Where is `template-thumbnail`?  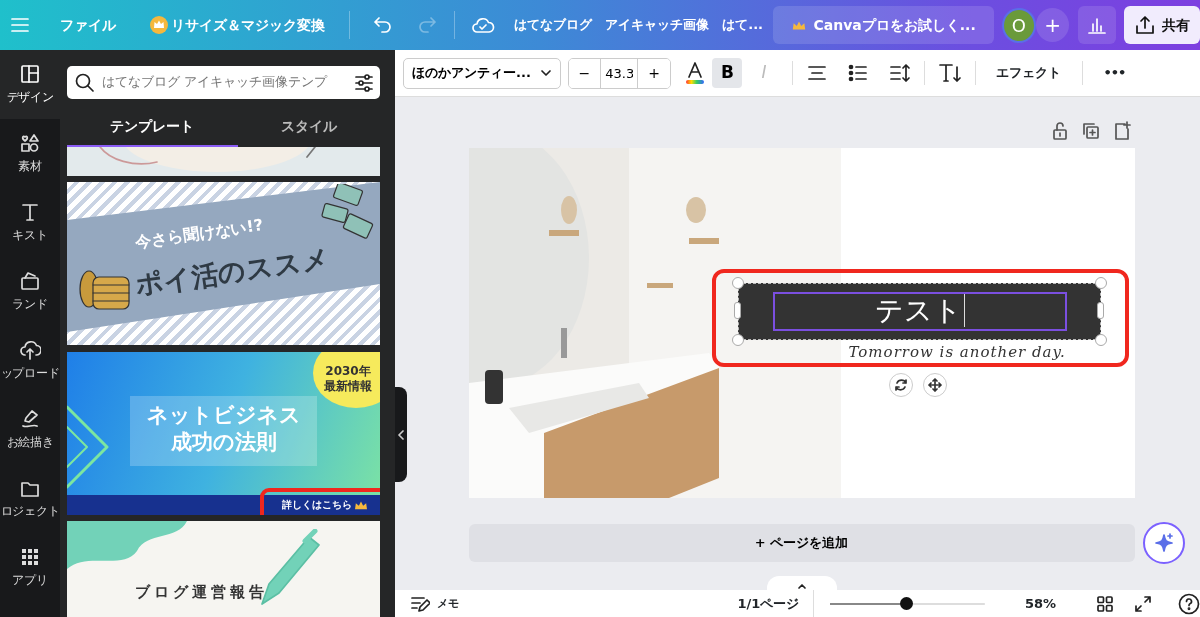
template-thumbnail is located at coordinates (223, 161).